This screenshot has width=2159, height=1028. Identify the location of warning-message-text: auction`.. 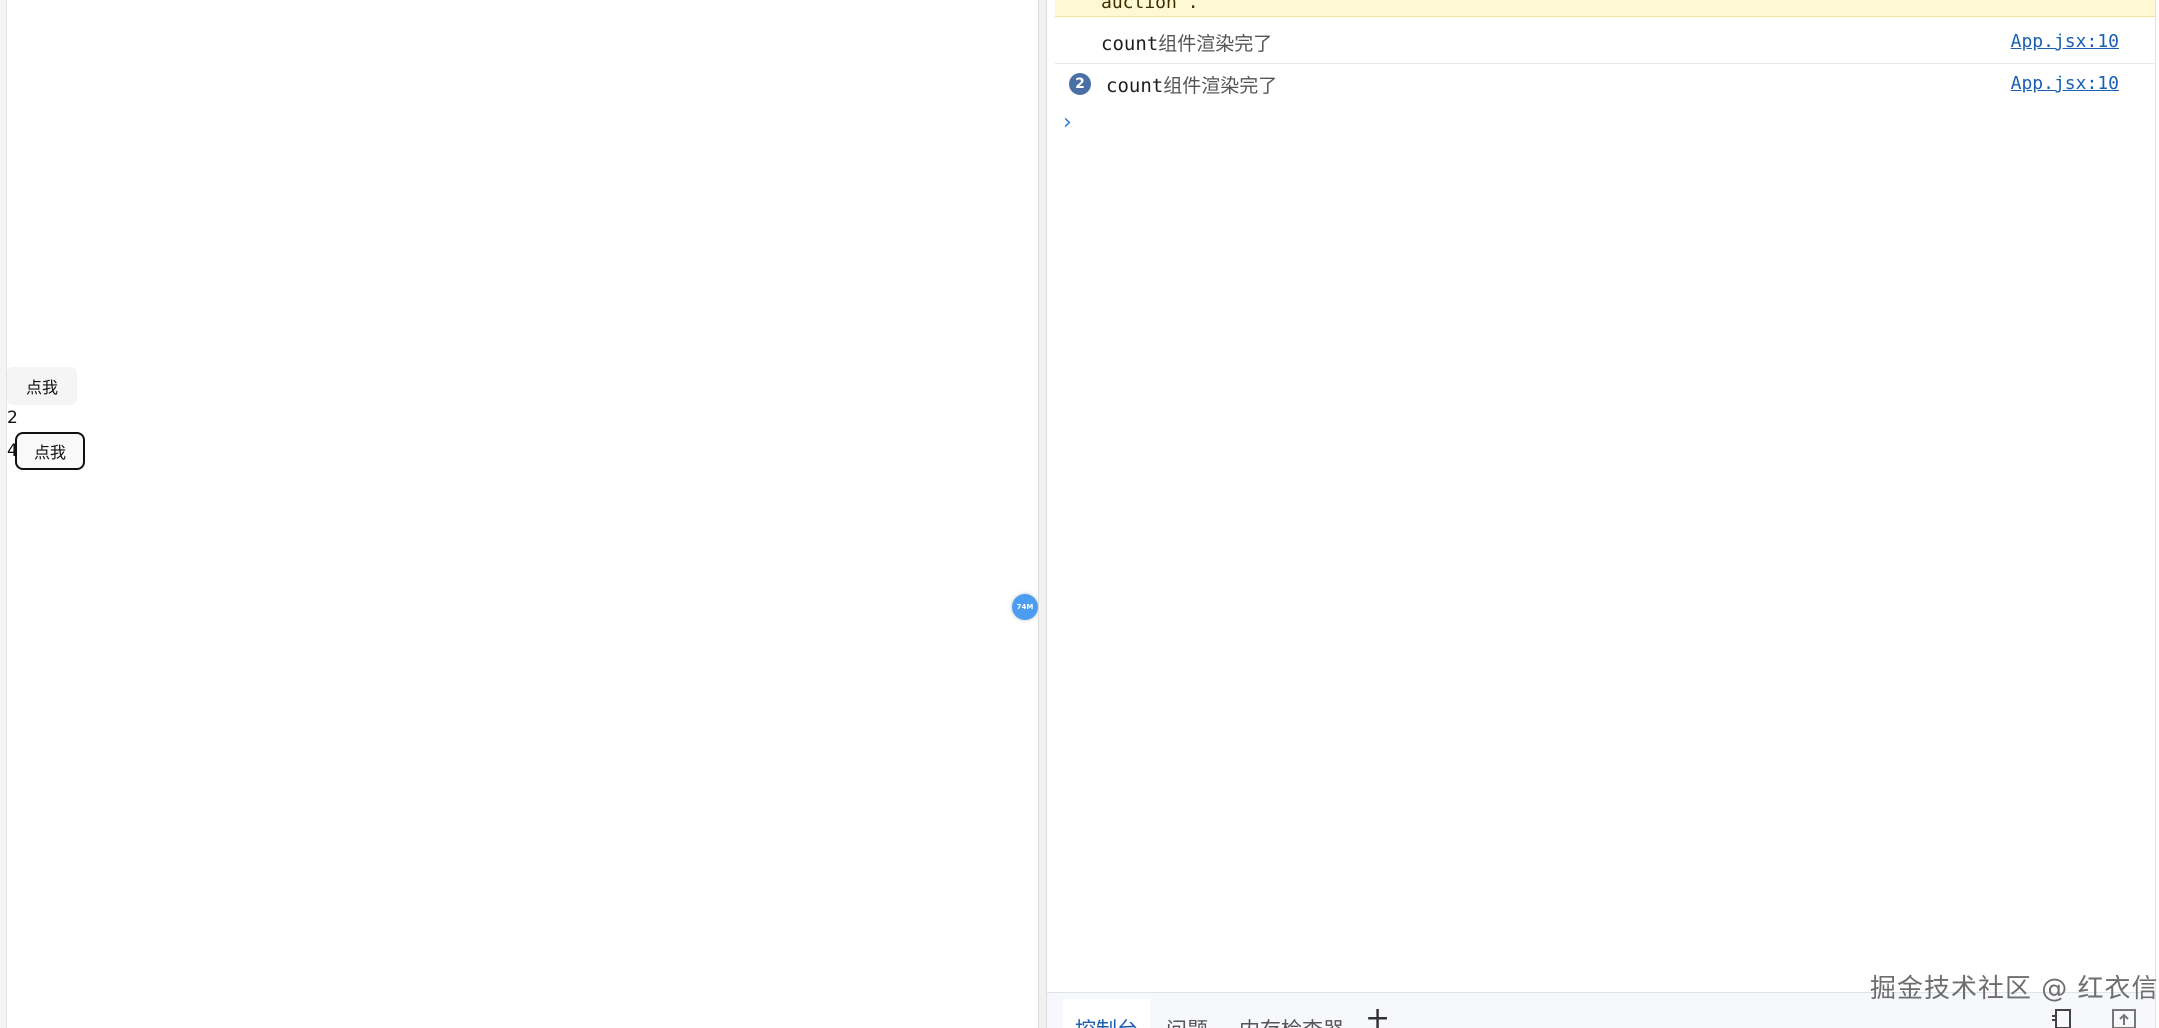
(1150, 6).